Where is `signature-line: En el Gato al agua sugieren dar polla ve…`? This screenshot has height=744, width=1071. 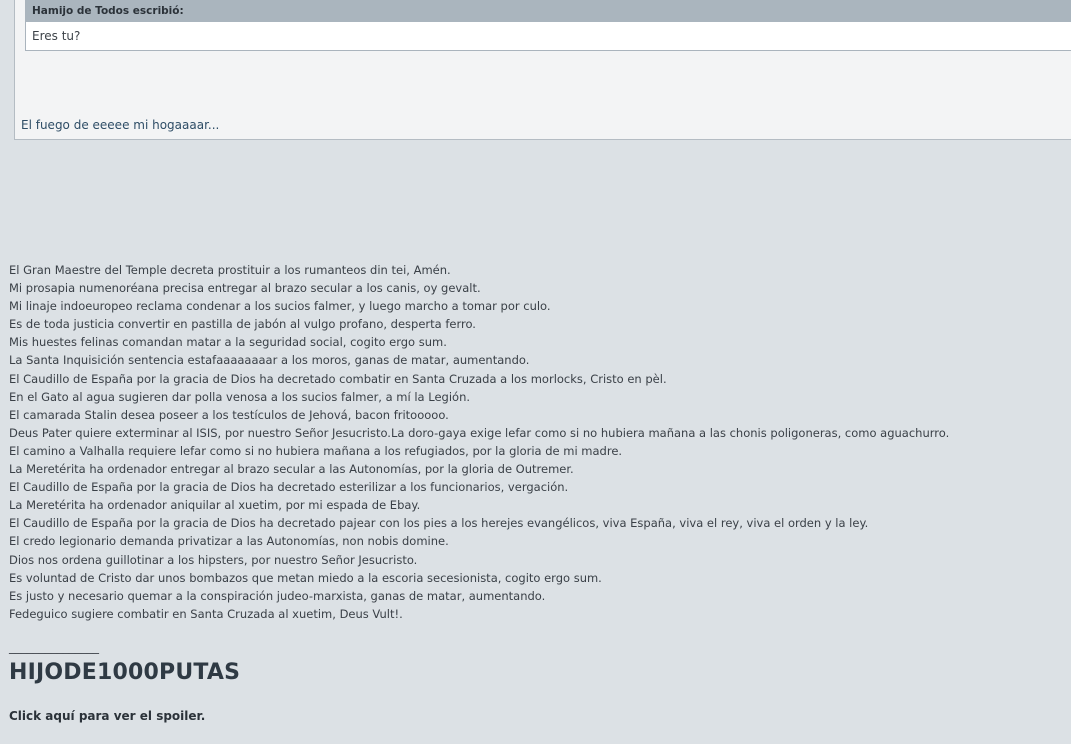 signature-line: En el Gato al agua sugieren dar polla ve… is located at coordinates (240, 396).